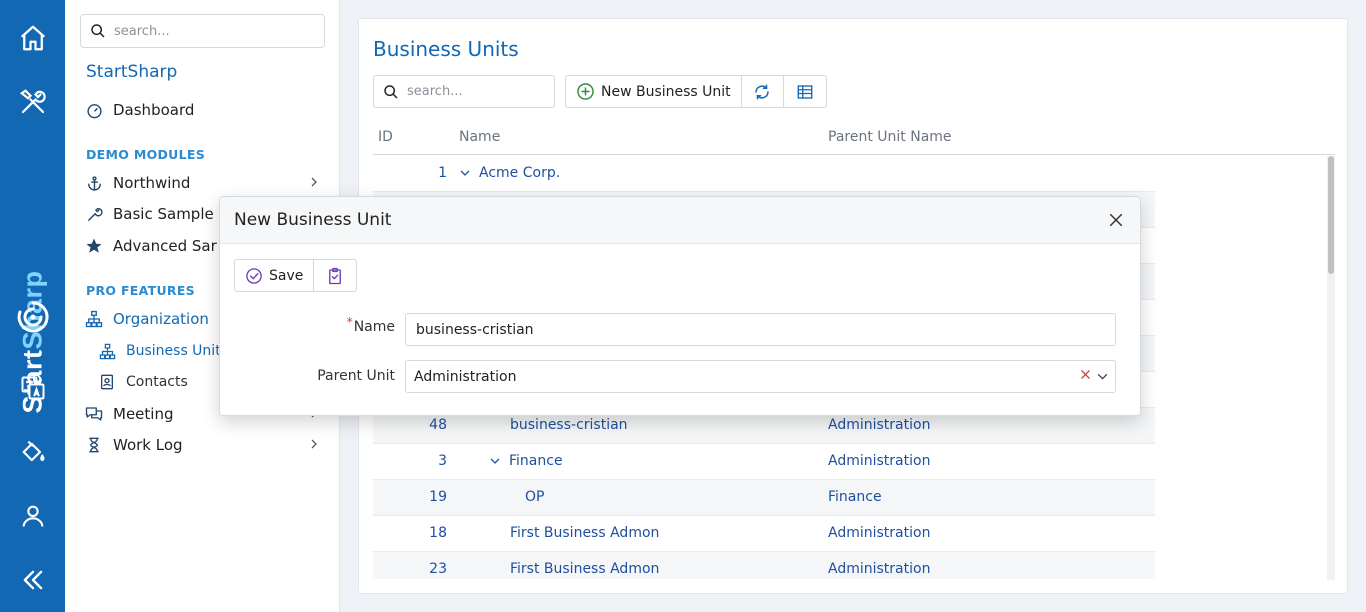 This screenshot has height=612, width=1366. I want to click on contact-card-icon, so click(107, 382).